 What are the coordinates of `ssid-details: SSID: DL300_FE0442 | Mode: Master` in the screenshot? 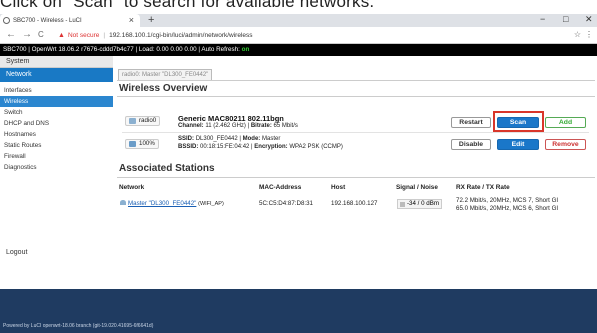 It's located at (229, 139).